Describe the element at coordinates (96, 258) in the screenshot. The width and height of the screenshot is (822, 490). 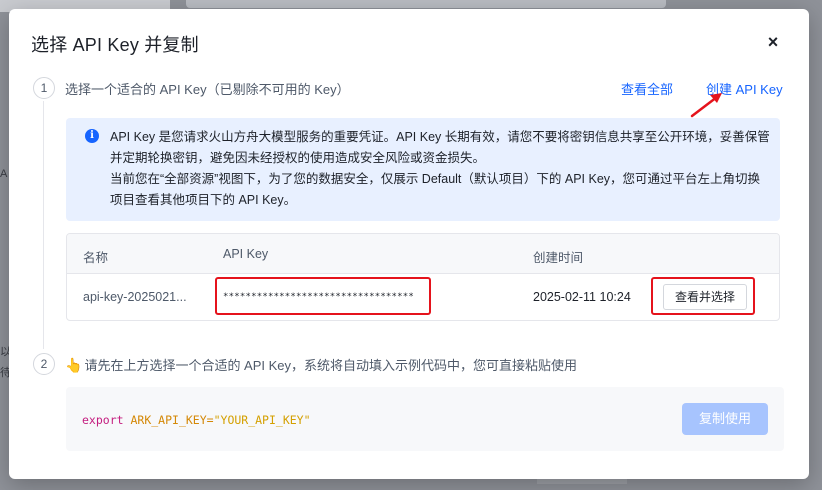
I see `column-header-name: 名称` at that location.